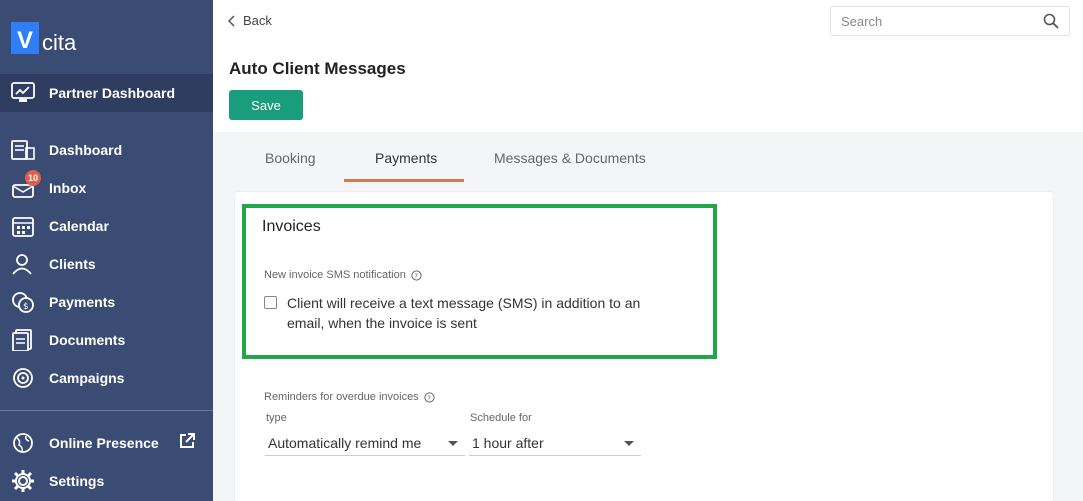 The height and width of the screenshot is (501, 1083). I want to click on sms-checkbox, so click(270, 302).